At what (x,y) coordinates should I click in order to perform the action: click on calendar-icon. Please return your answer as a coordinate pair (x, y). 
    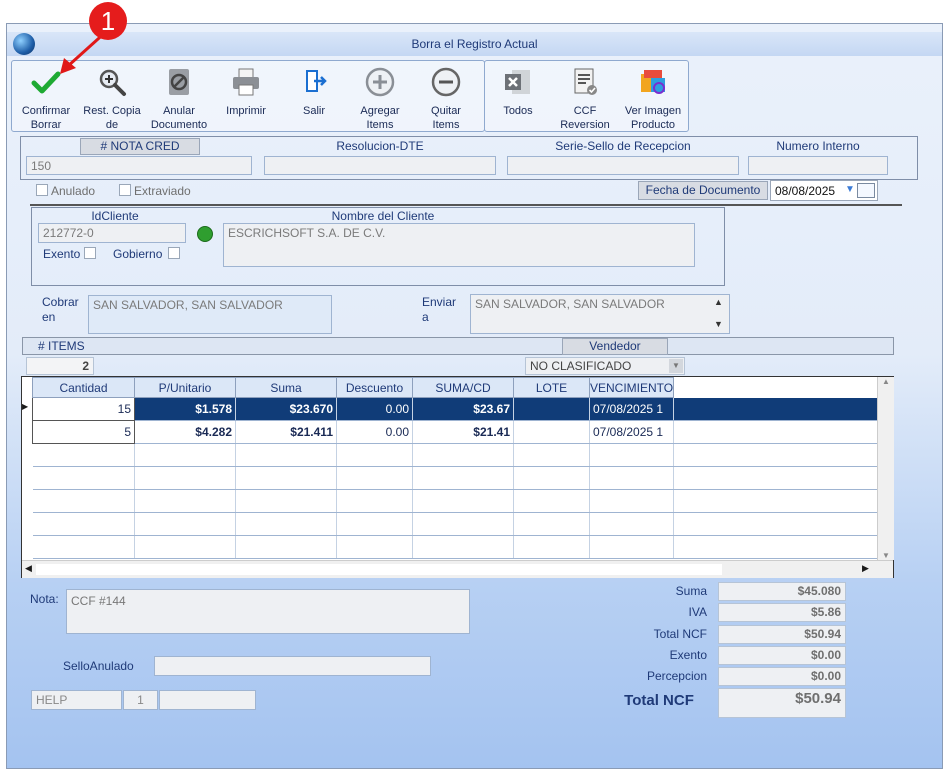
    Looking at the image, I should click on (866, 190).